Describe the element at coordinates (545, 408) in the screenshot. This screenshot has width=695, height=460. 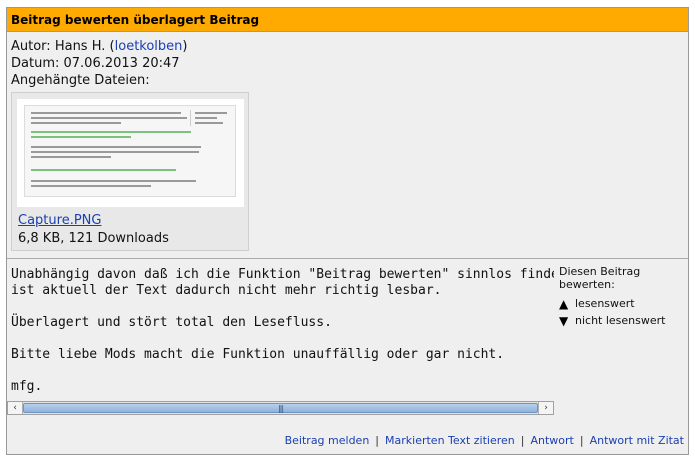
I see `scroll-right-arrow-icon: ›` at that location.